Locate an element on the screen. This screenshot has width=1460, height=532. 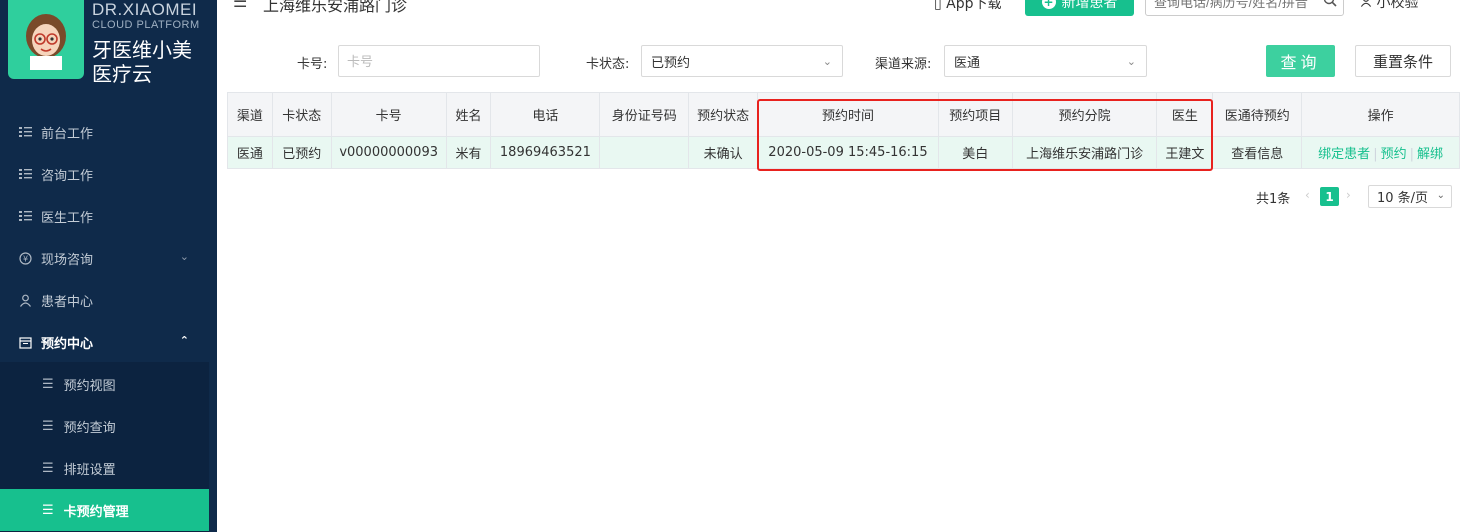
card-status-label: 卡状态: is located at coordinates (608, 64).